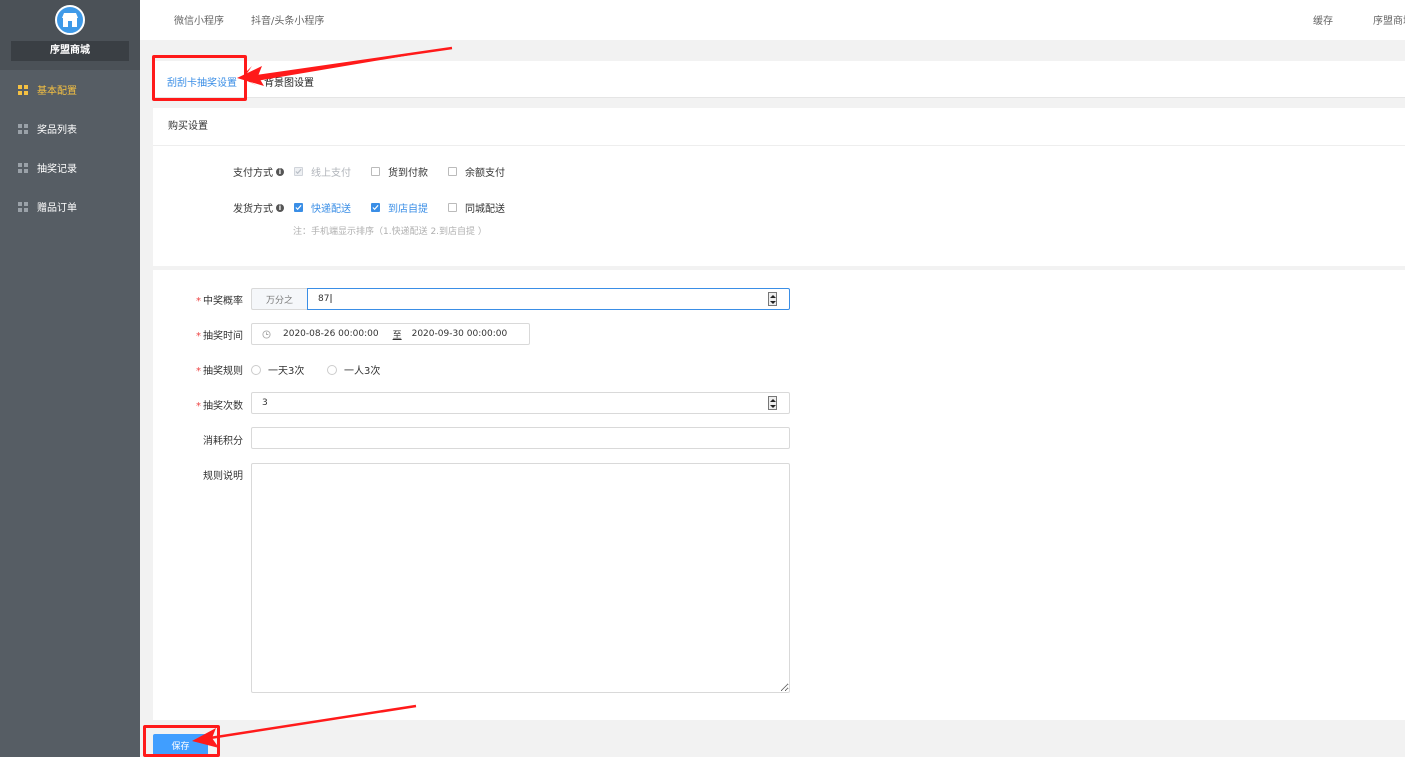 This screenshot has height=757, width=1405. I want to click on shop-logo, so click(70, 20).